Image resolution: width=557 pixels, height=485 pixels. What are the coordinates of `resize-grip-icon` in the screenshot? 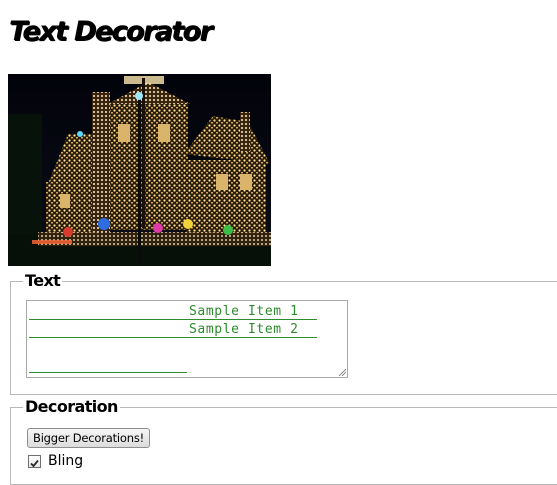 It's located at (342, 372).